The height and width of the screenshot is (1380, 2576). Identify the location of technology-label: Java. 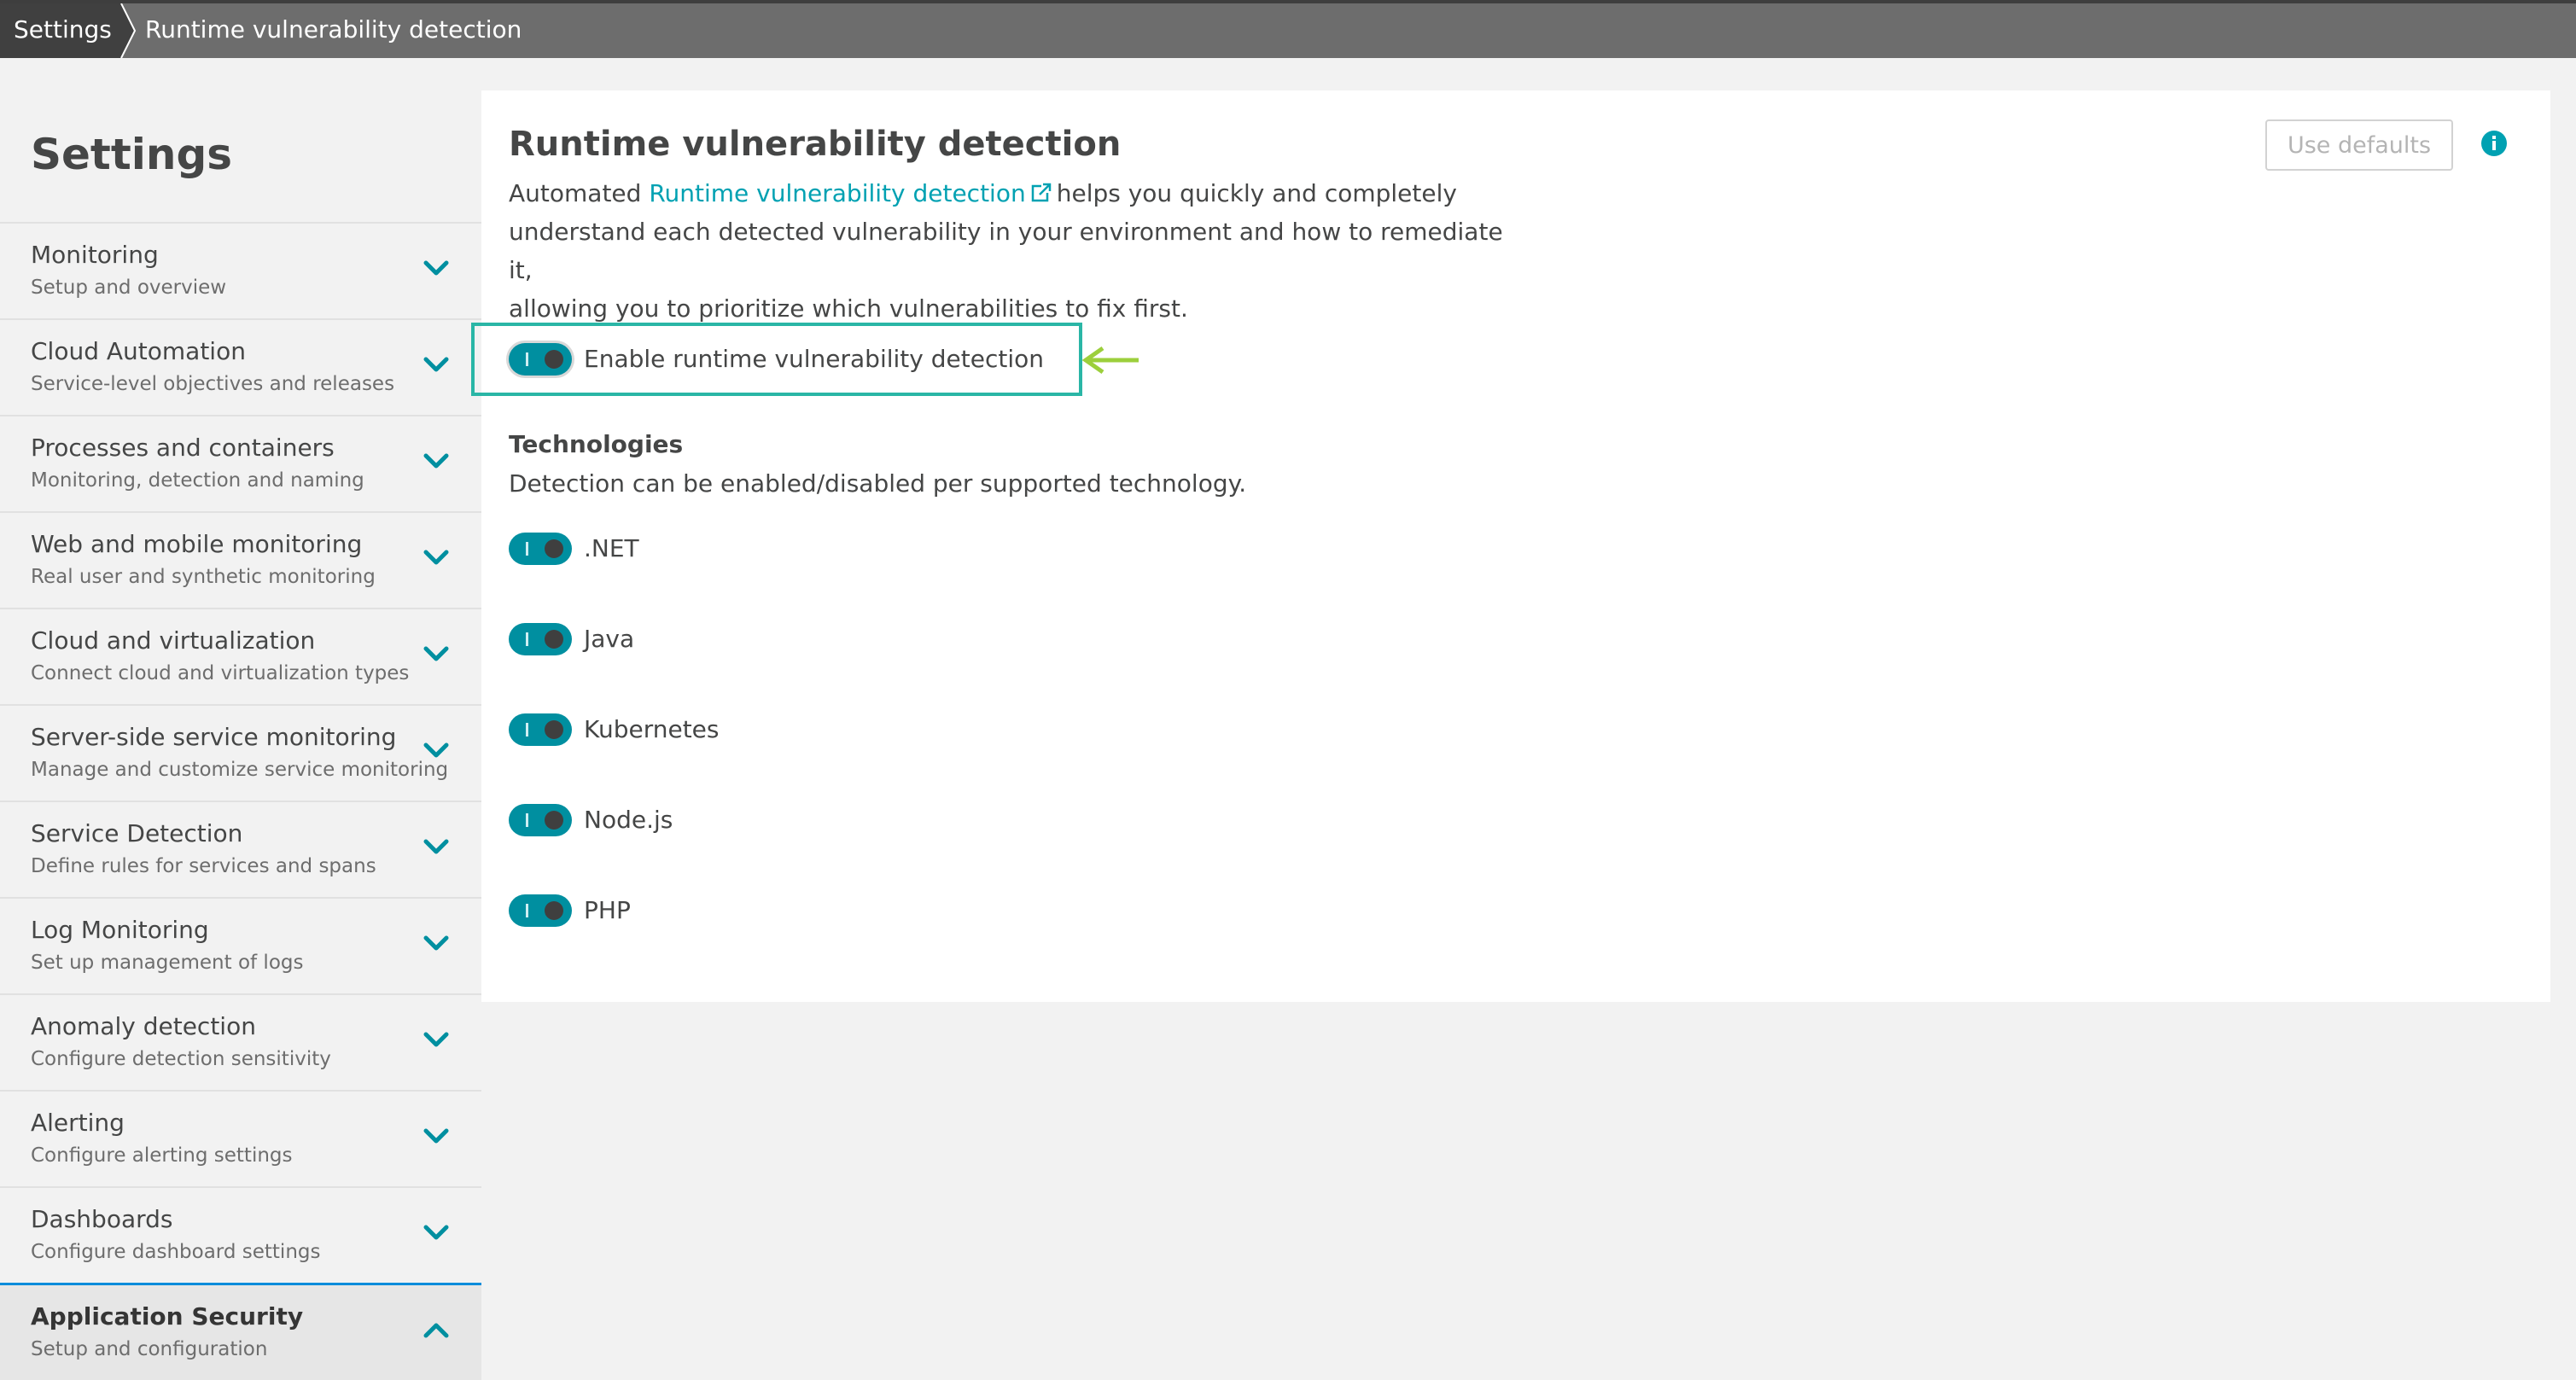
(609, 639).